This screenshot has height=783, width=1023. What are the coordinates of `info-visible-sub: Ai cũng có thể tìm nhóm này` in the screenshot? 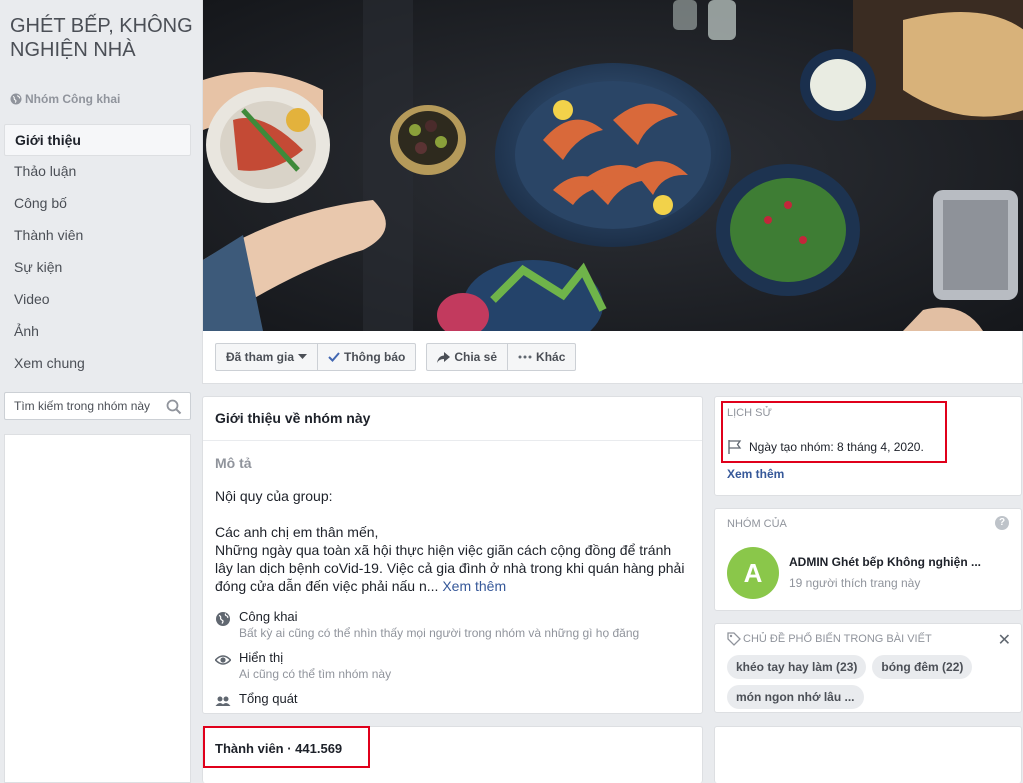 It's located at (315, 674).